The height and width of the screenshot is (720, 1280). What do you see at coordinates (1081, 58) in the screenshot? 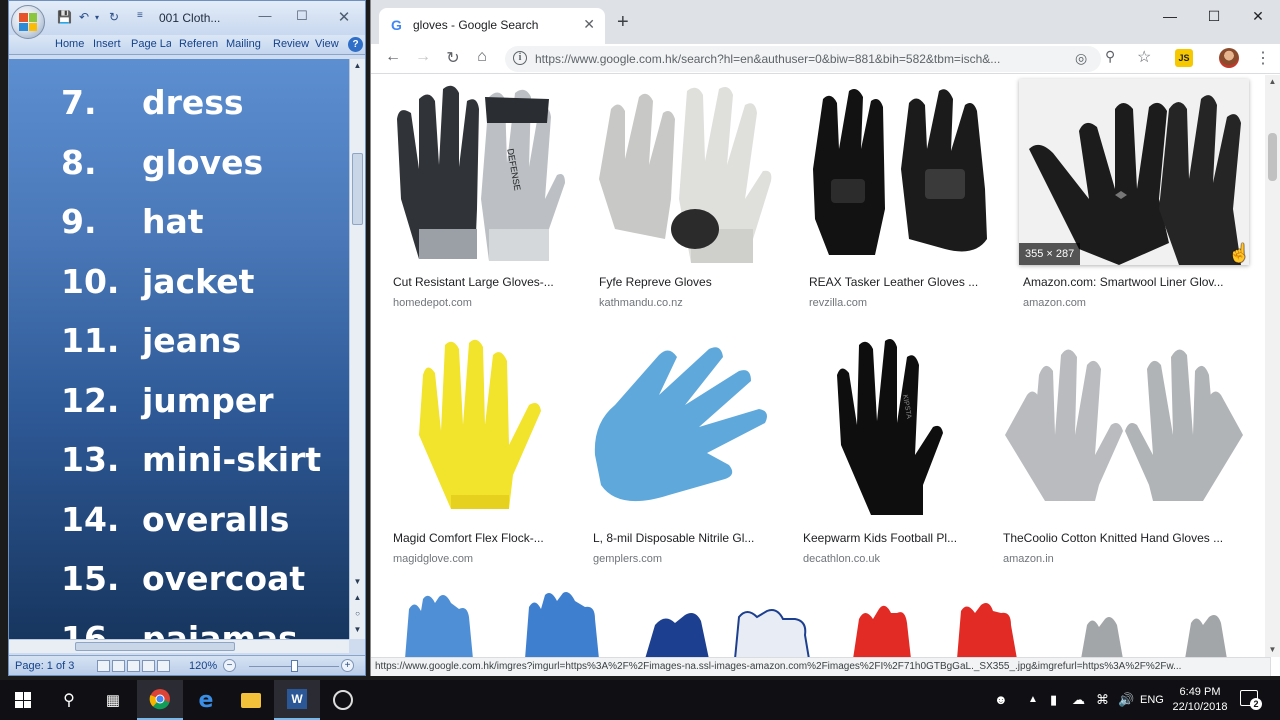
I see `location-icon: ◎` at bounding box center [1081, 58].